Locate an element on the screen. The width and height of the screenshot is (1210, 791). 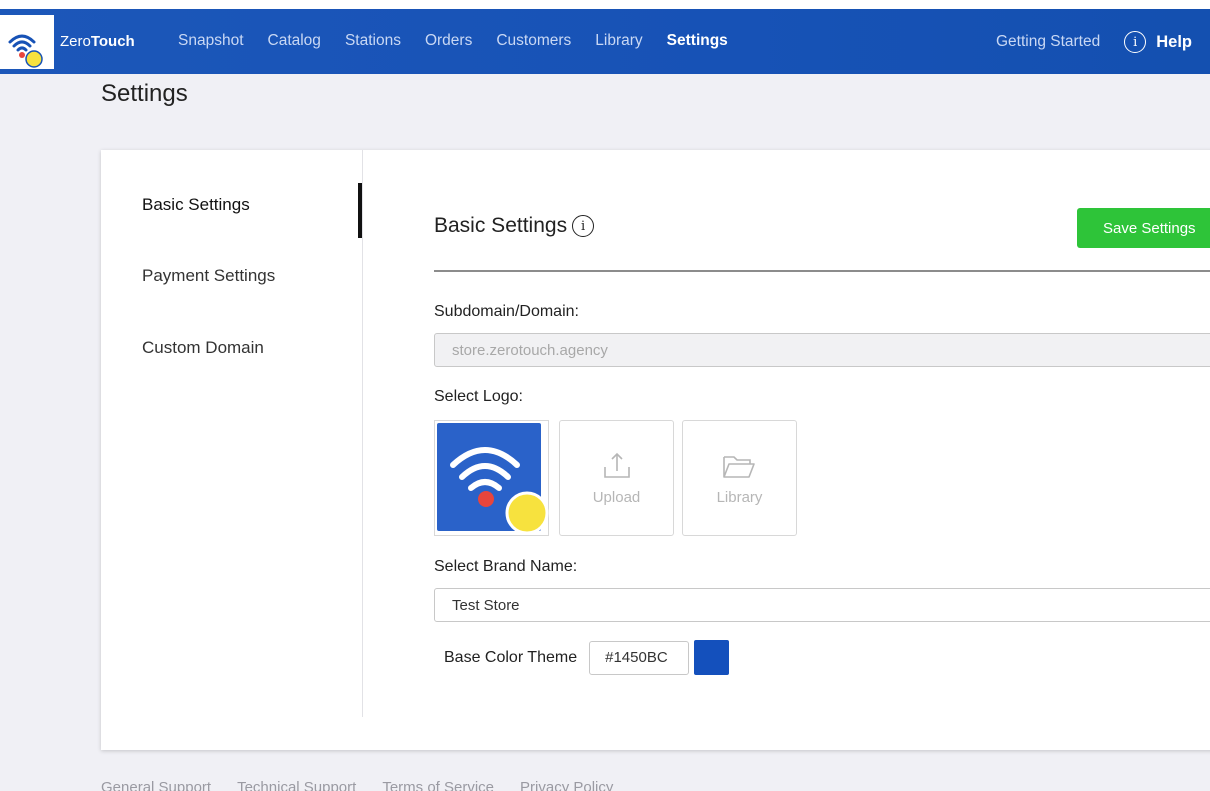
active-tab-indicator is located at coordinates (360, 210).